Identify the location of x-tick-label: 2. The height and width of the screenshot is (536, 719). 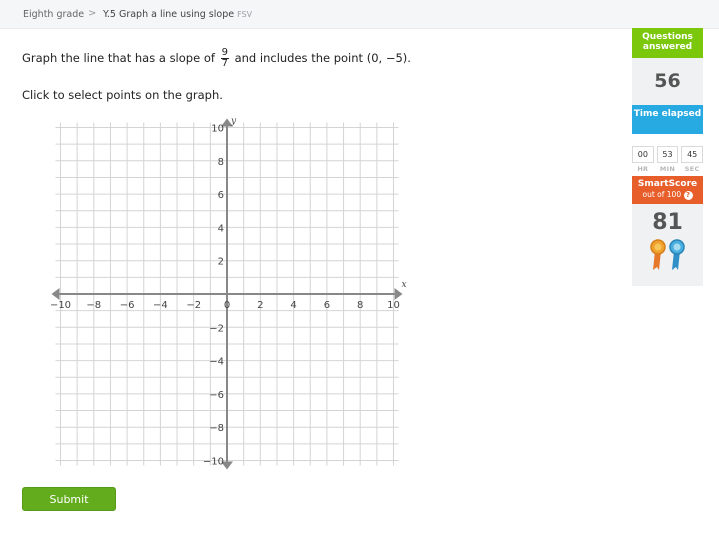
(260, 305).